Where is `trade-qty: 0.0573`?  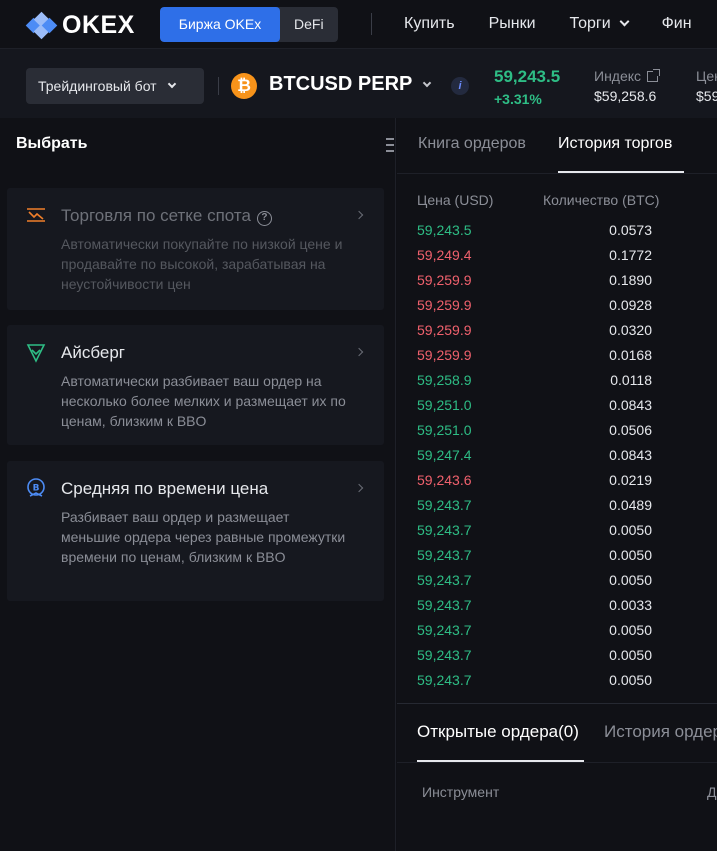
trade-qty: 0.0573 is located at coordinates (630, 230).